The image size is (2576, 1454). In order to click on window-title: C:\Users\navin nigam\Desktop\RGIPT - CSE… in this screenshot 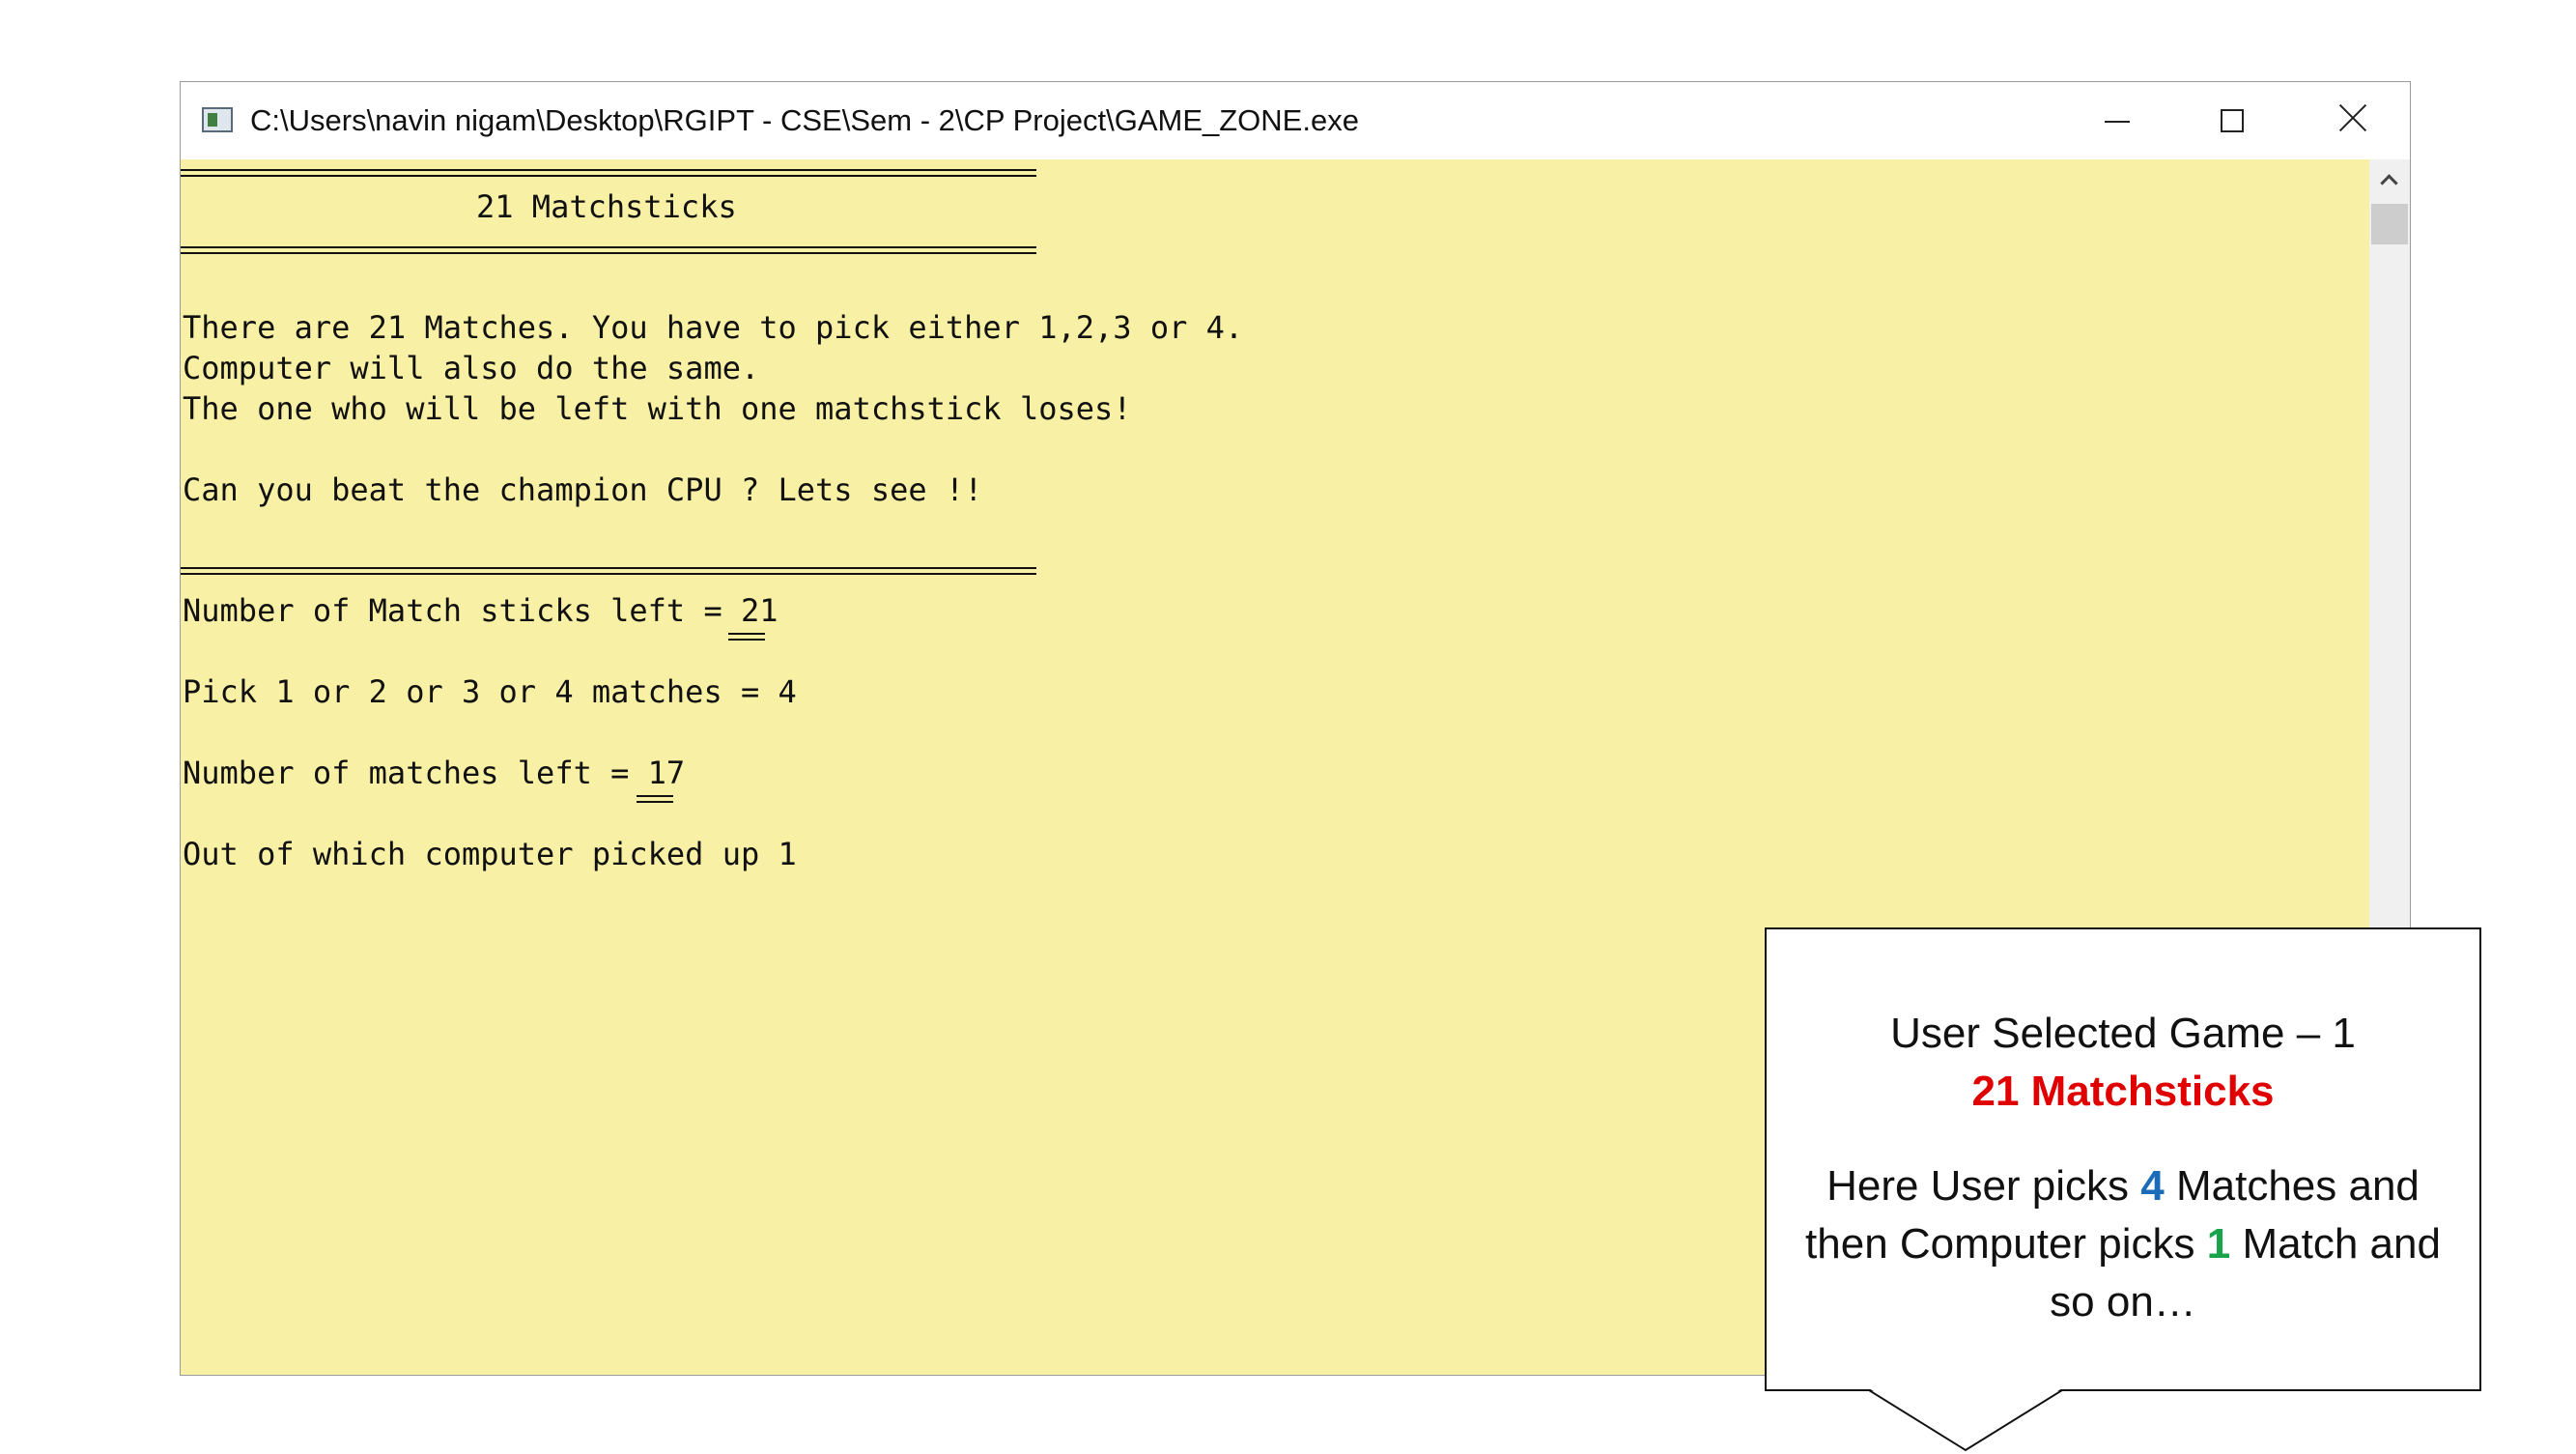, I will do `click(804, 120)`.